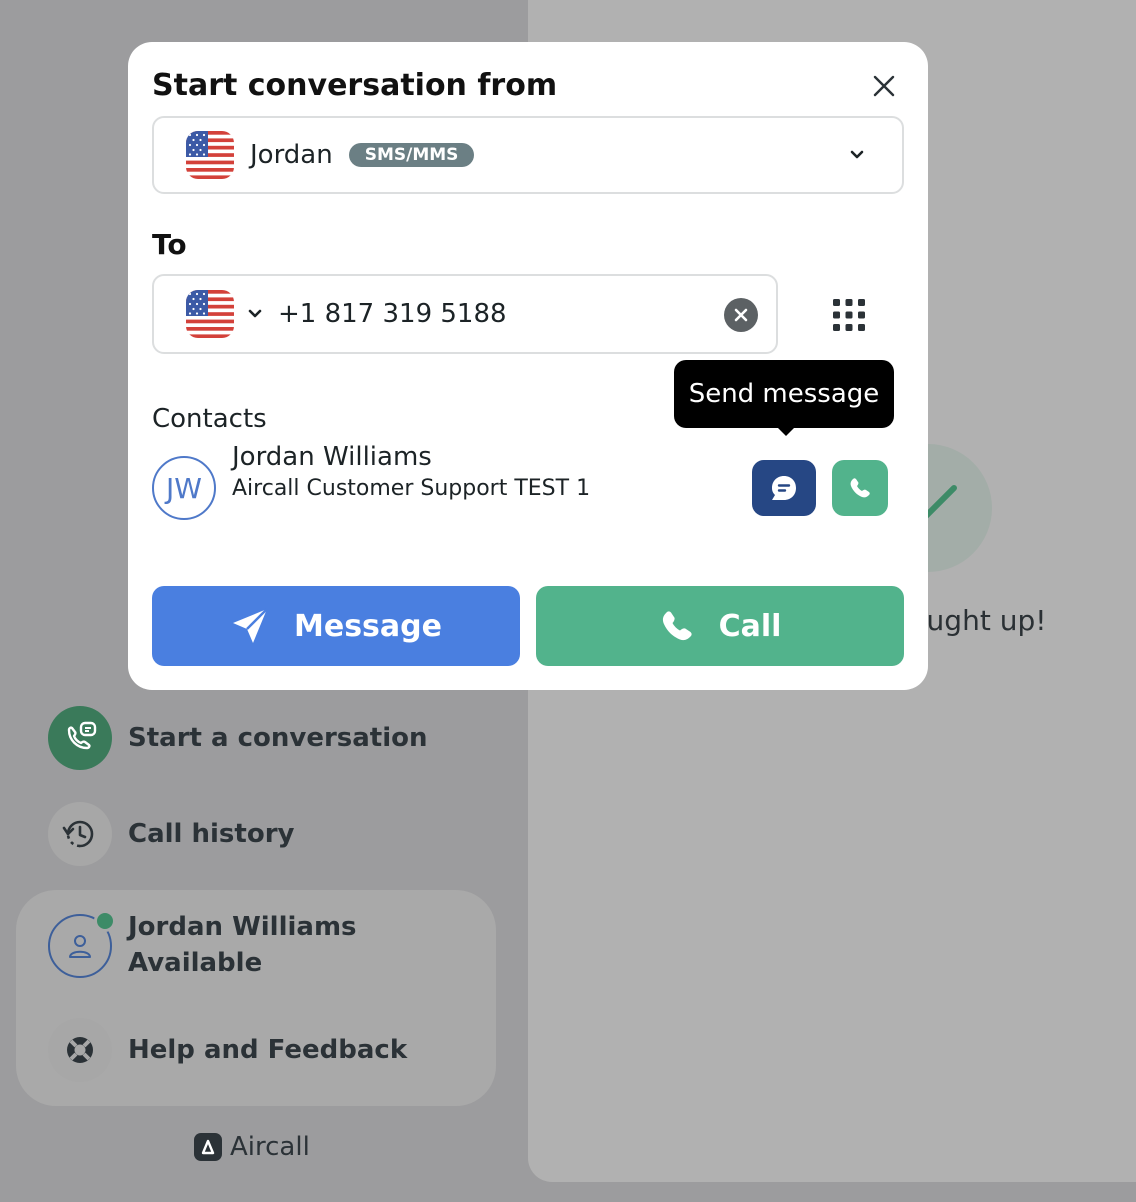 This screenshot has height=1202, width=1136. What do you see at coordinates (211, 834) in the screenshot?
I see `nav-call-history-label: Call history` at bounding box center [211, 834].